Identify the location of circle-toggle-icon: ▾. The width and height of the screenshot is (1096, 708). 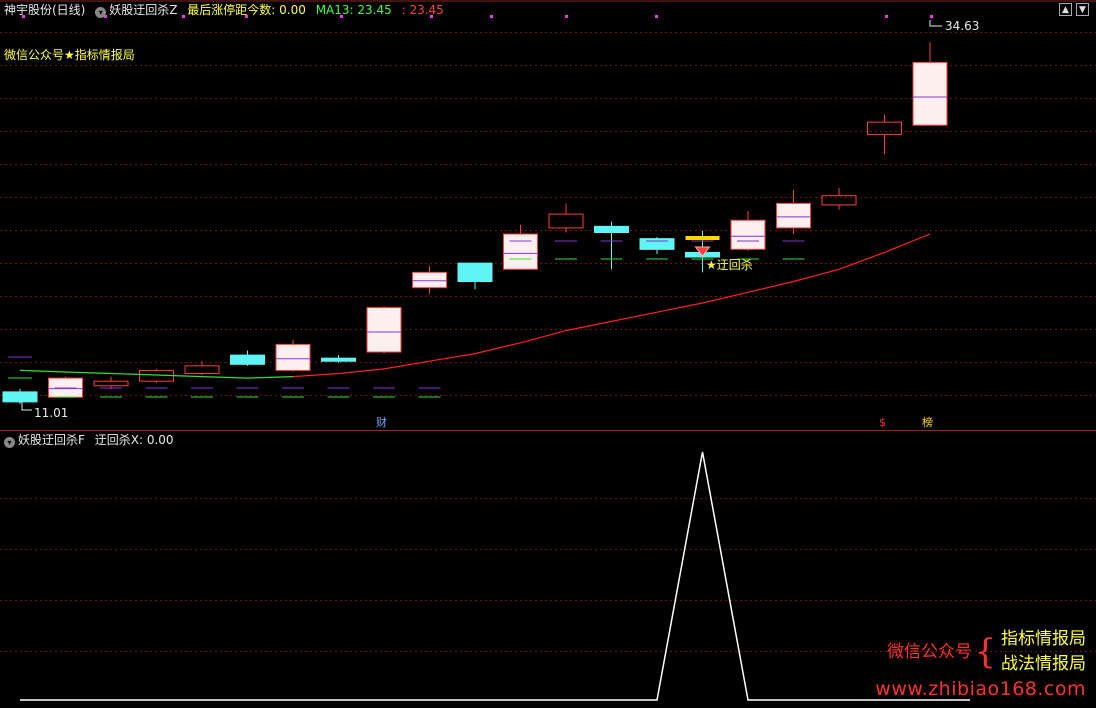
(101, 12).